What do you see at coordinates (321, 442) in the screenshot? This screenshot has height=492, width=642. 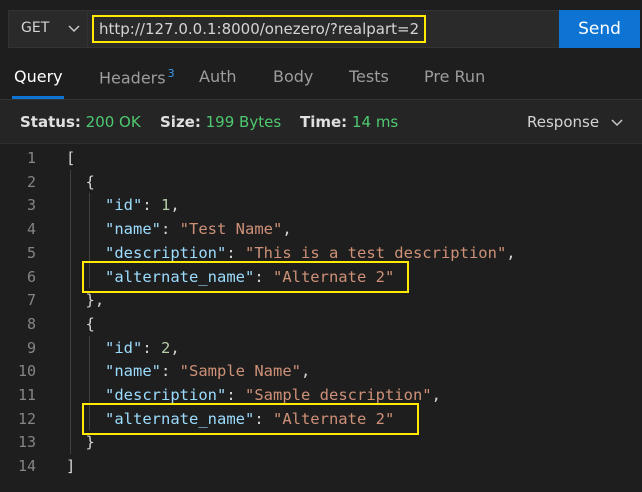 I see `code-line: 13}` at bounding box center [321, 442].